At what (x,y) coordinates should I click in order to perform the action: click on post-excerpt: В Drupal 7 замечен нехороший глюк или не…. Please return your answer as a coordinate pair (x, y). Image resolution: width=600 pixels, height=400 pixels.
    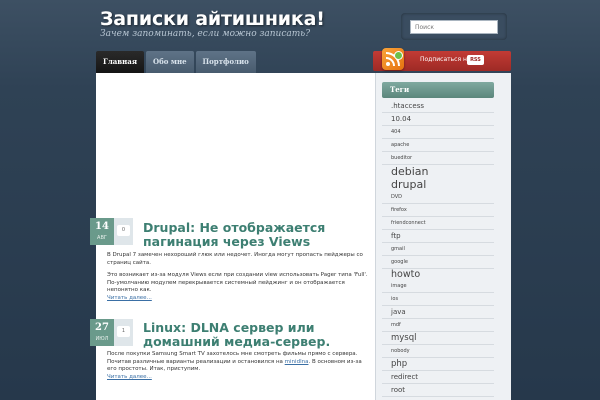
    Looking at the image, I should click on (239, 277).